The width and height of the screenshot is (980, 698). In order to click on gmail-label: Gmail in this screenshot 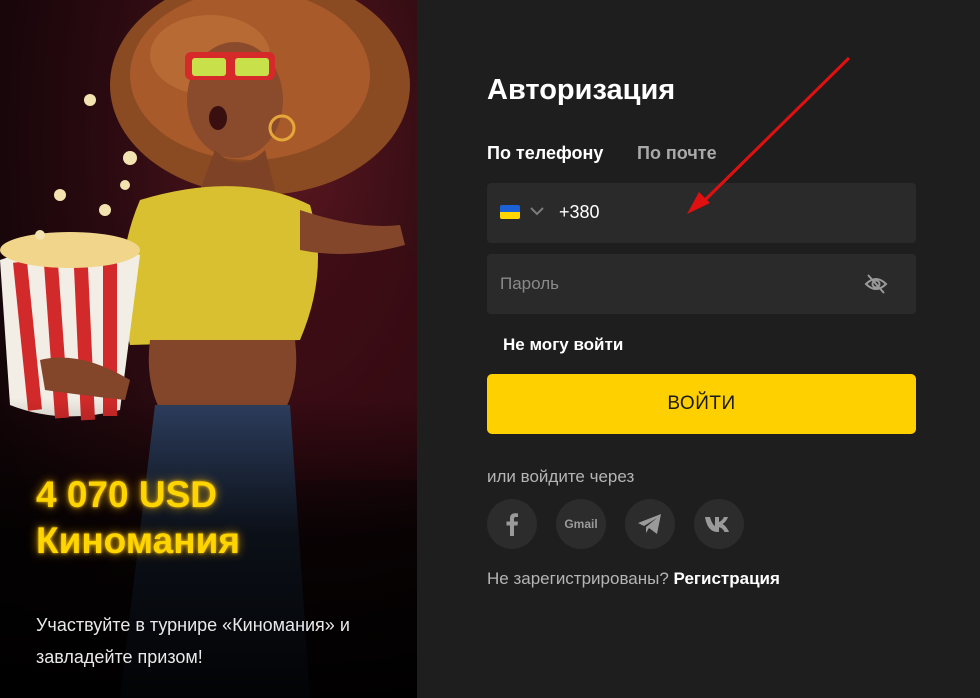, I will do `click(581, 524)`.